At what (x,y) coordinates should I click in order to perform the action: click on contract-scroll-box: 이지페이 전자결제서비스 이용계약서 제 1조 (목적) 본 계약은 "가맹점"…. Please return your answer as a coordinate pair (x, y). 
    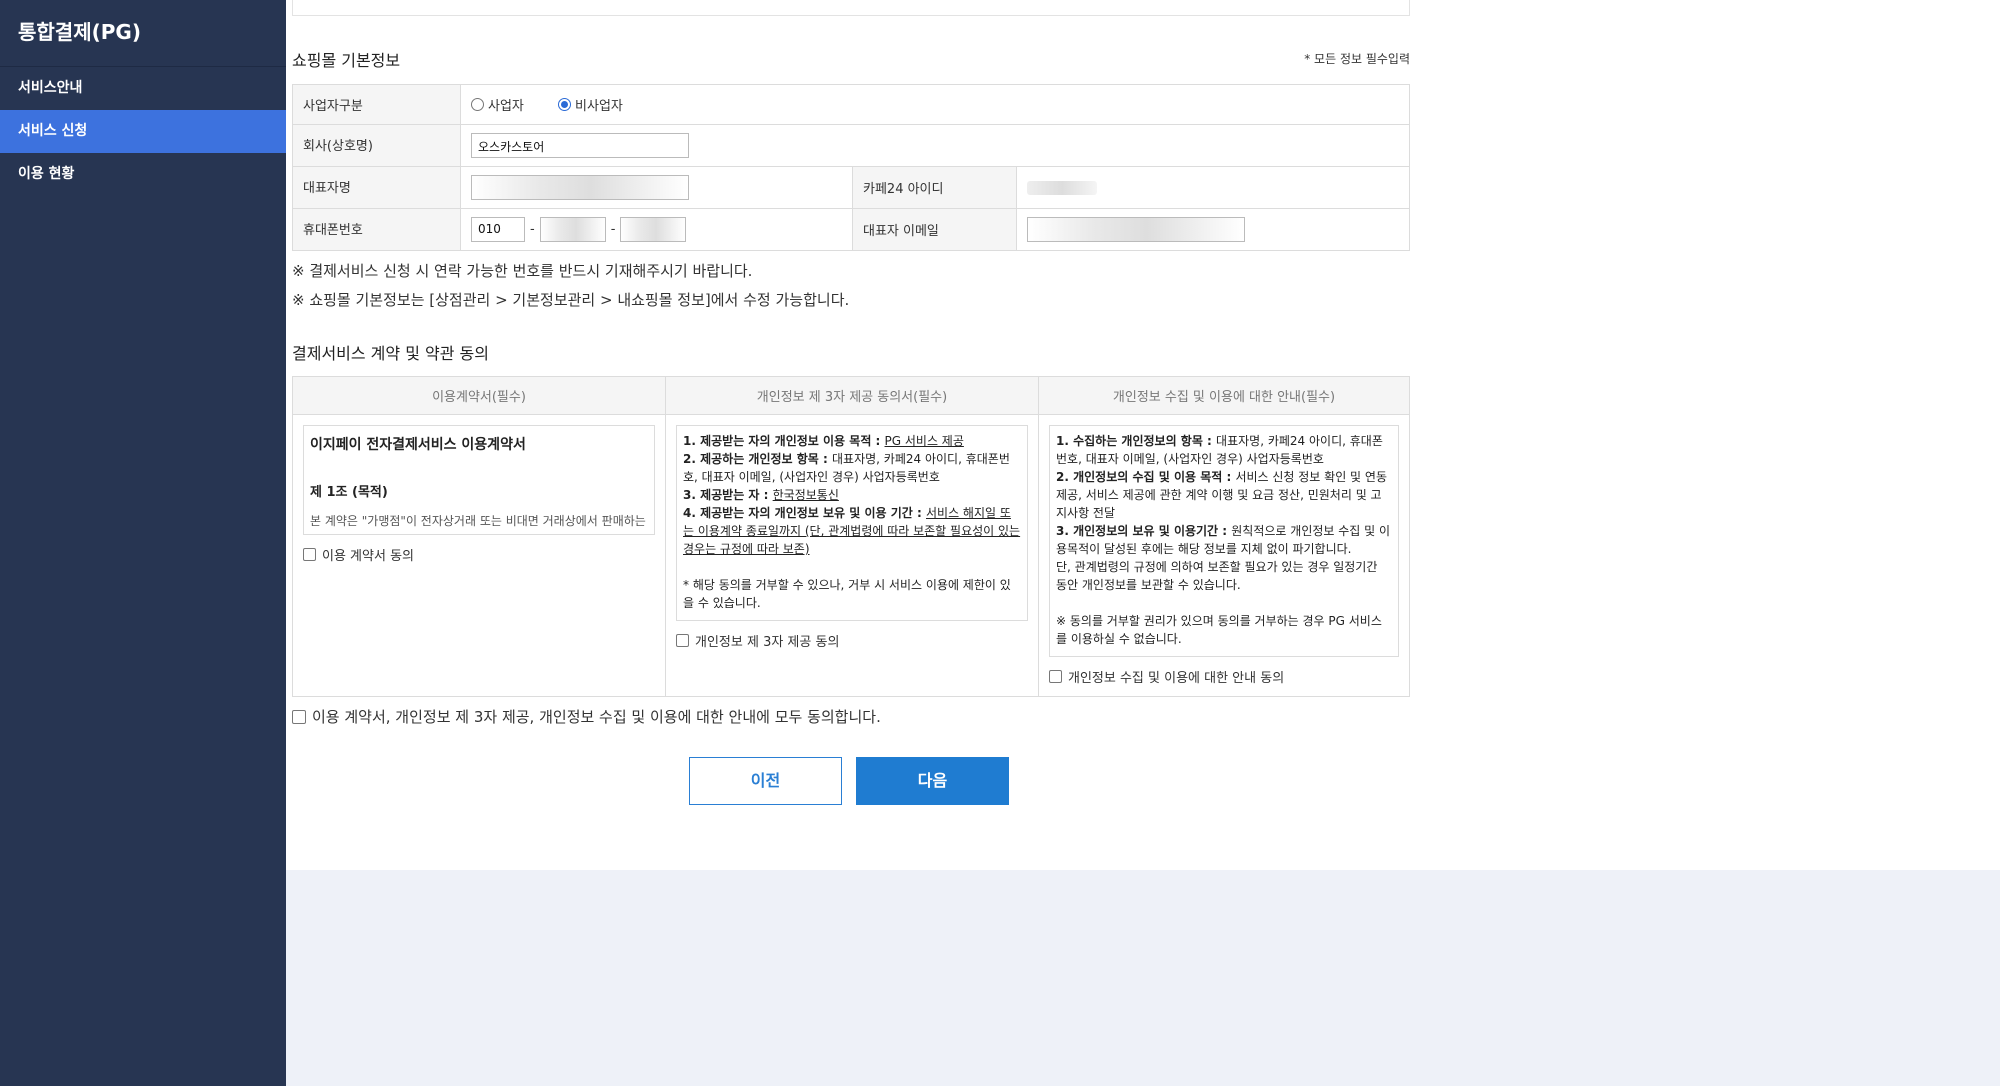
    Looking at the image, I should click on (479, 480).